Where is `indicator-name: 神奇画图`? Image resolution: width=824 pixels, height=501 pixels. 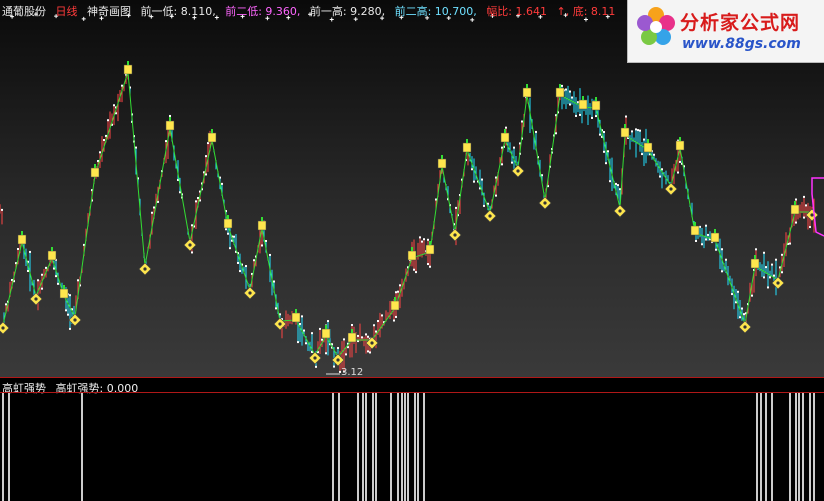
indicator-name: 神奇画图 is located at coordinates (109, 11).